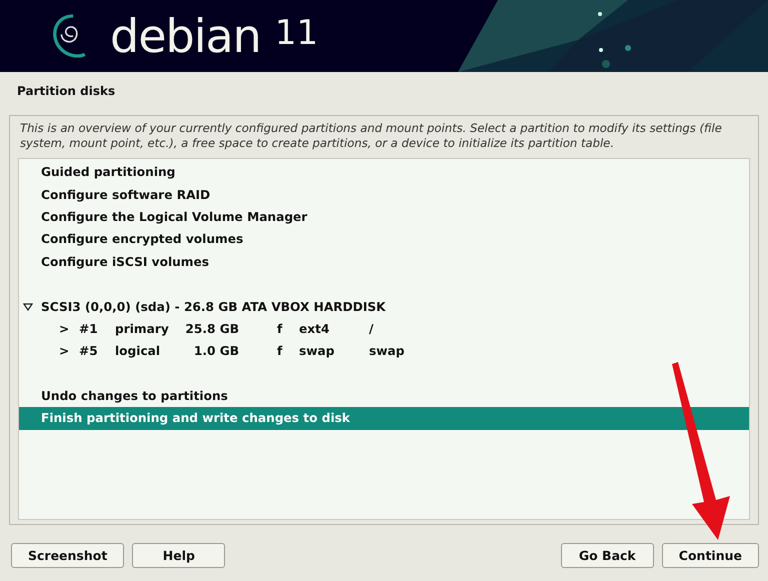  Describe the element at coordinates (384, 217) in the screenshot. I see `menu-item: Configure the Logical Volume Manager` at that location.